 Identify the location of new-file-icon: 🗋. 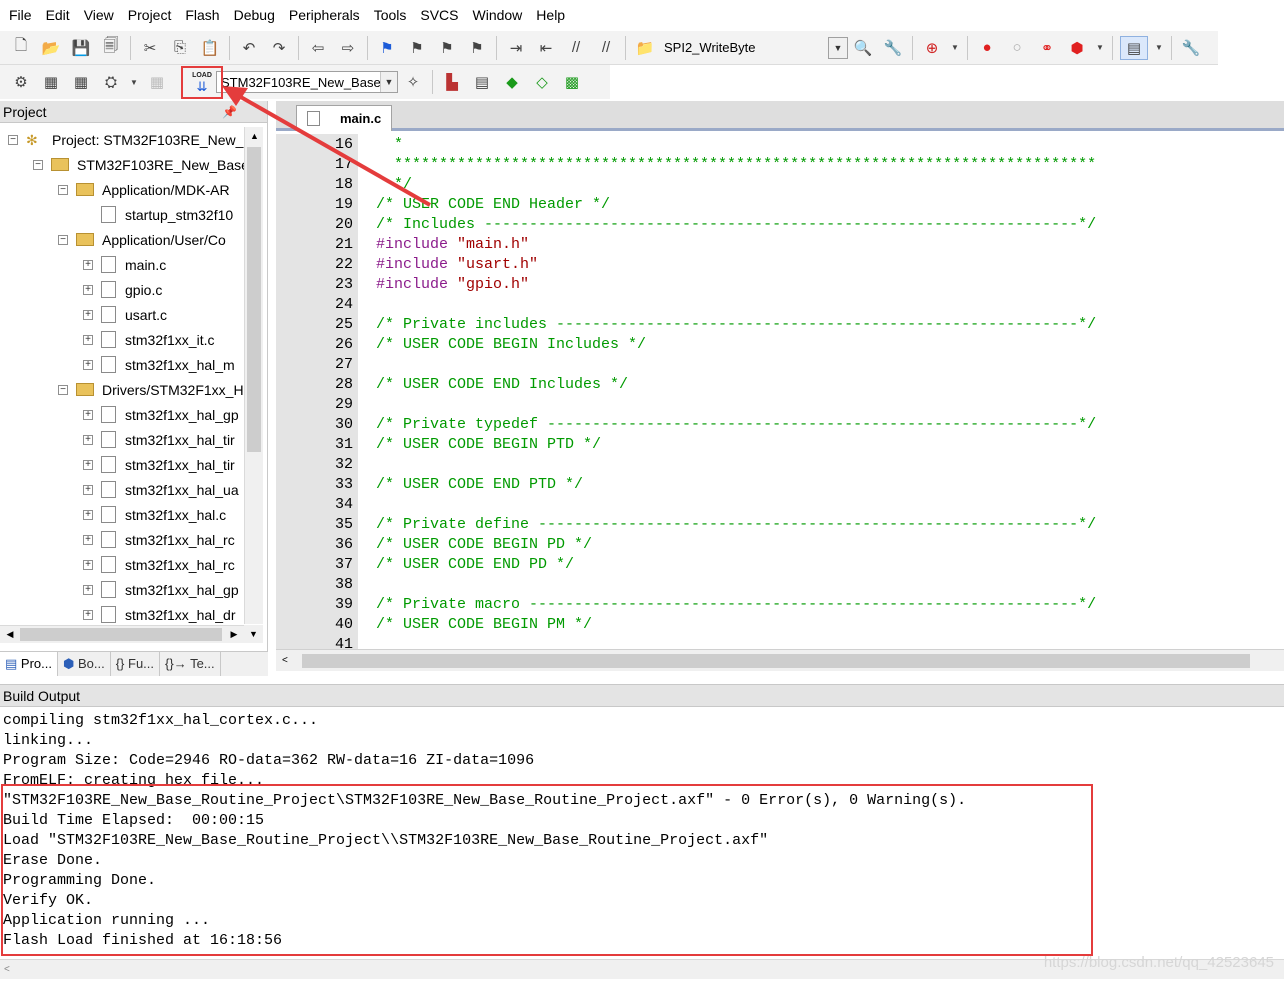
(21, 48).